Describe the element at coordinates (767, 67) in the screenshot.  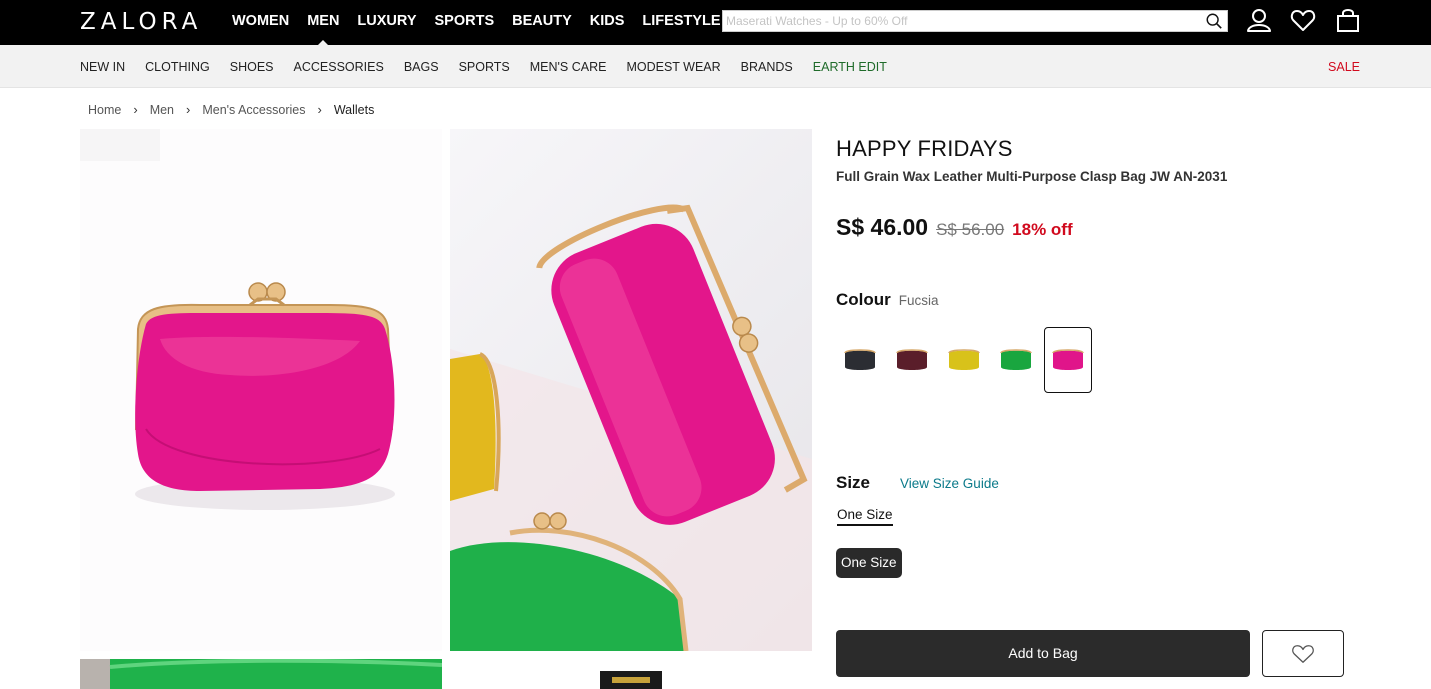
I see `subnav-brands: BRANDS` at that location.